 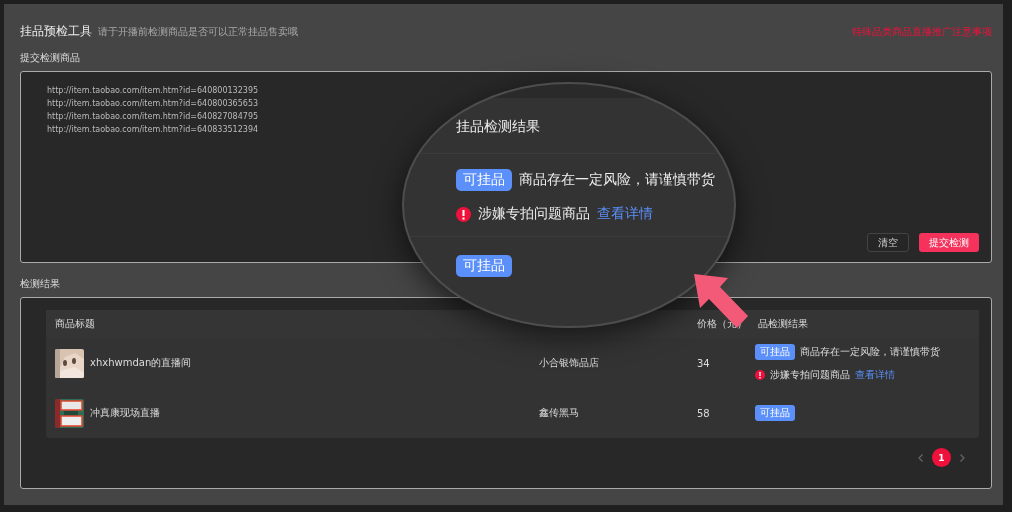 I want to click on product-title: 冲真康现场直播, so click(x=125, y=413).